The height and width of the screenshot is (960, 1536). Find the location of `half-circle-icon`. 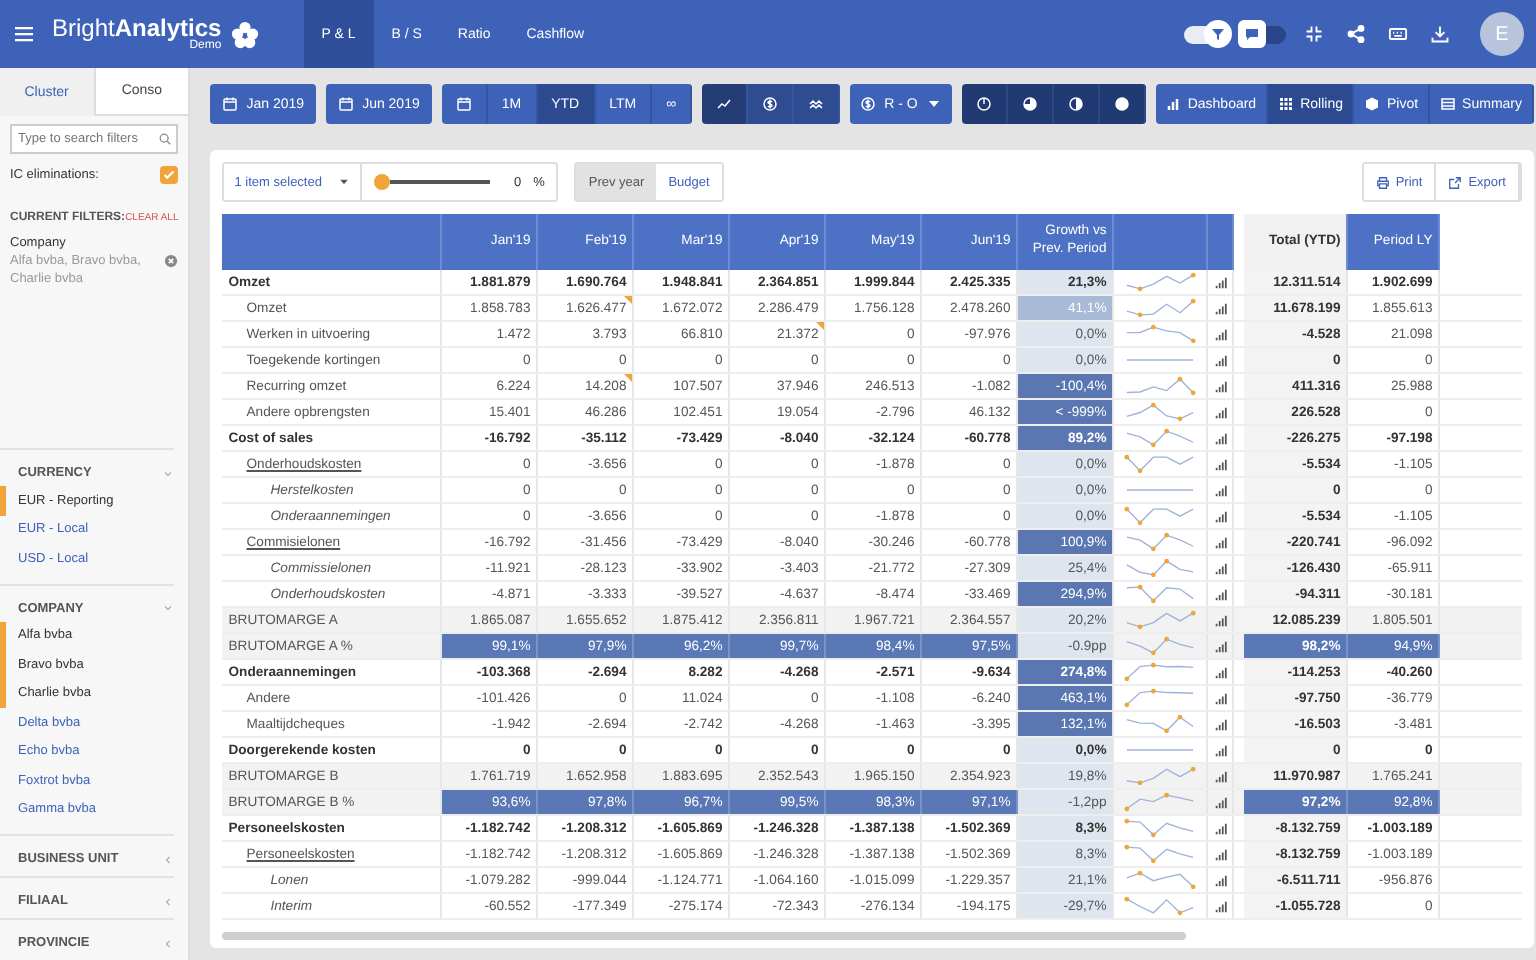

half-circle-icon is located at coordinates (1075, 104).